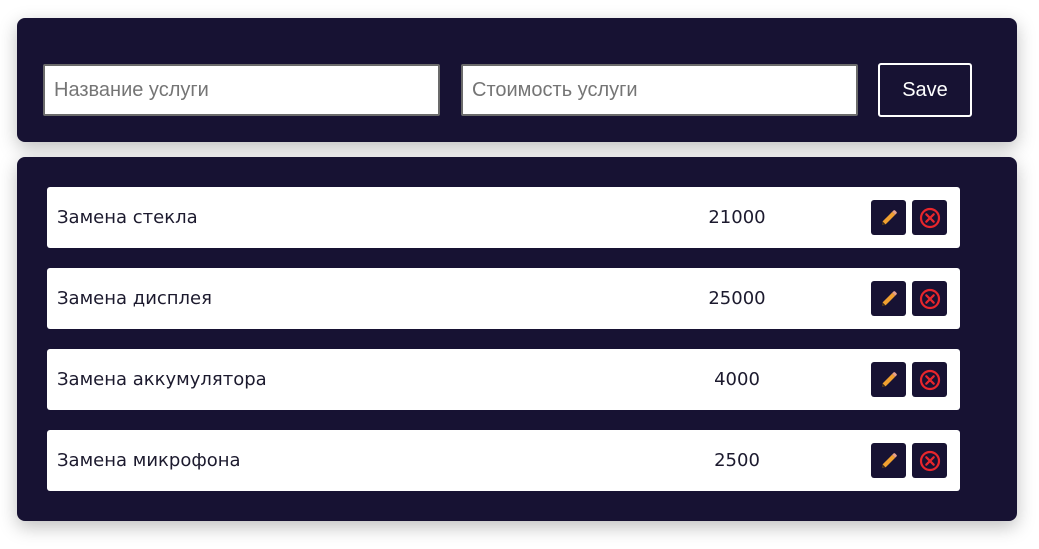 The image size is (1039, 549). What do you see at coordinates (134, 298) in the screenshot?
I see `service-name: Замена дисплея` at bounding box center [134, 298].